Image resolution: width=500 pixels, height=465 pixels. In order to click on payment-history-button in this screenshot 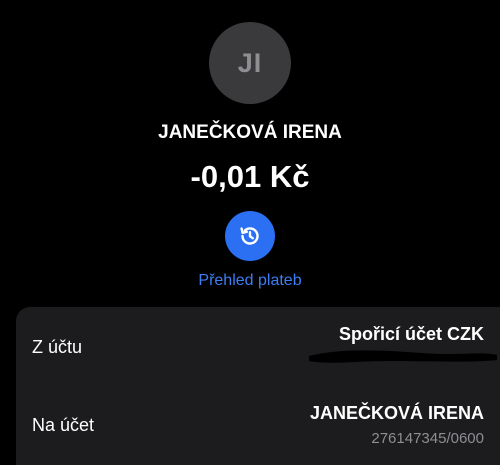, I will do `click(250, 236)`.